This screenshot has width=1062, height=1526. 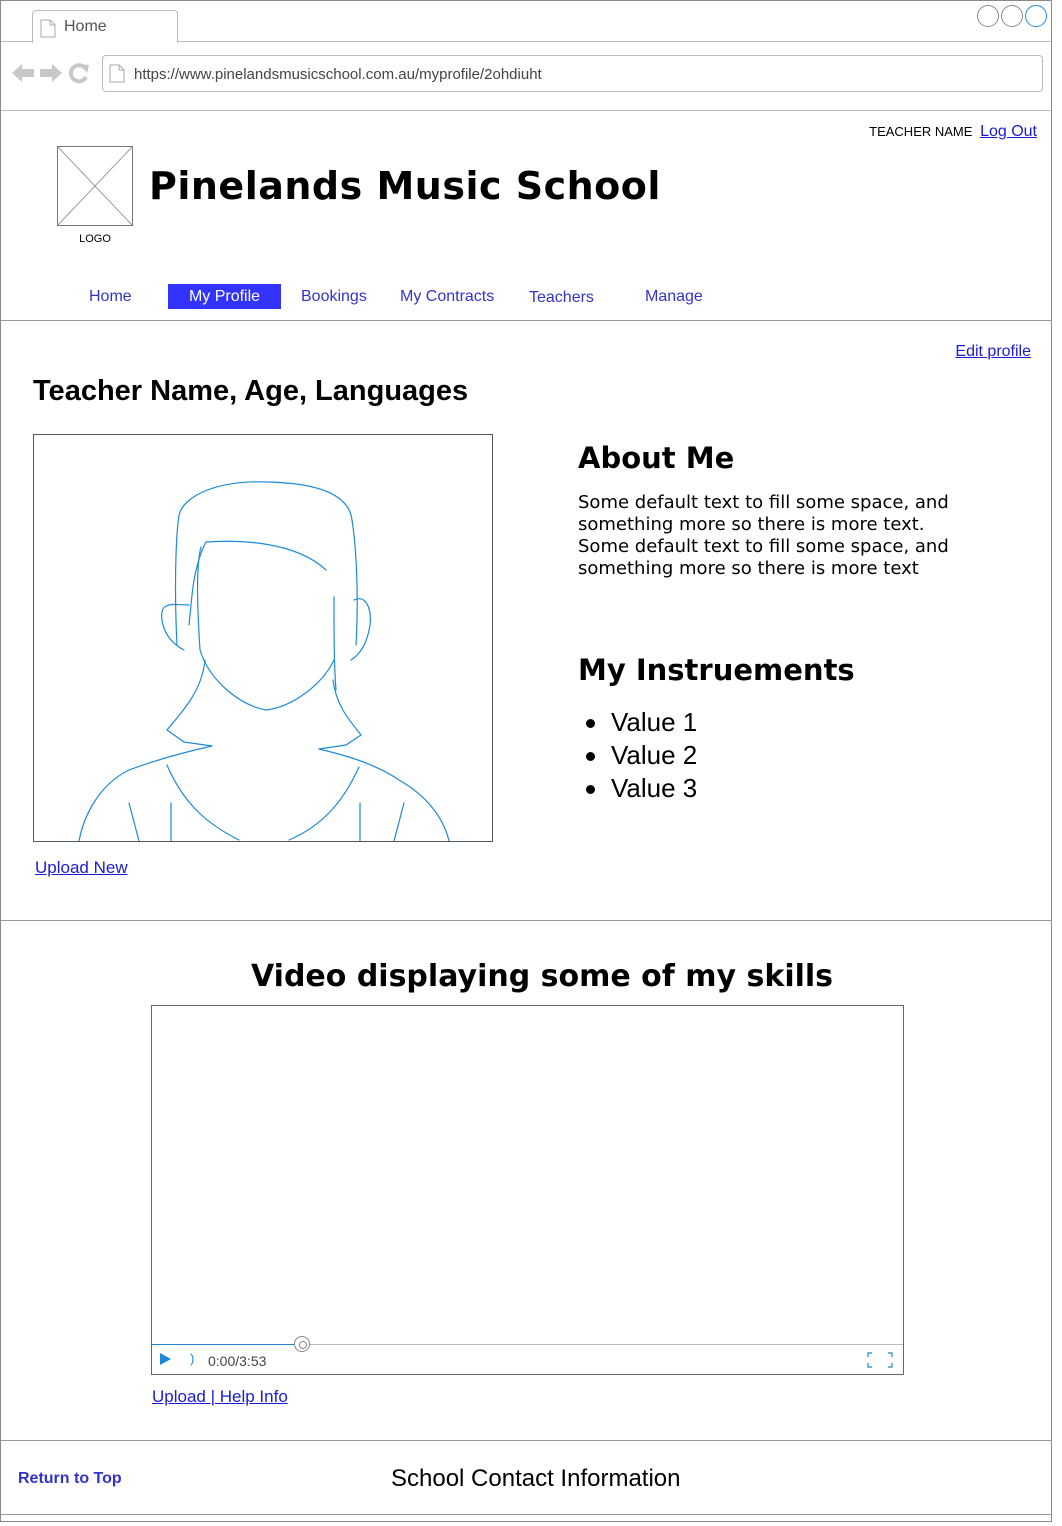 I want to click on window-controls, so click(x=1011, y=16).